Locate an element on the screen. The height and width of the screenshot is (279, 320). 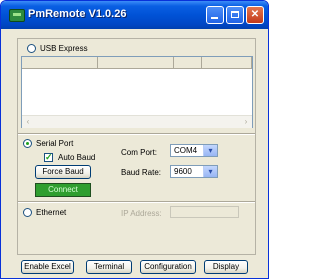
app-icon is located at coordinates (17, 15).